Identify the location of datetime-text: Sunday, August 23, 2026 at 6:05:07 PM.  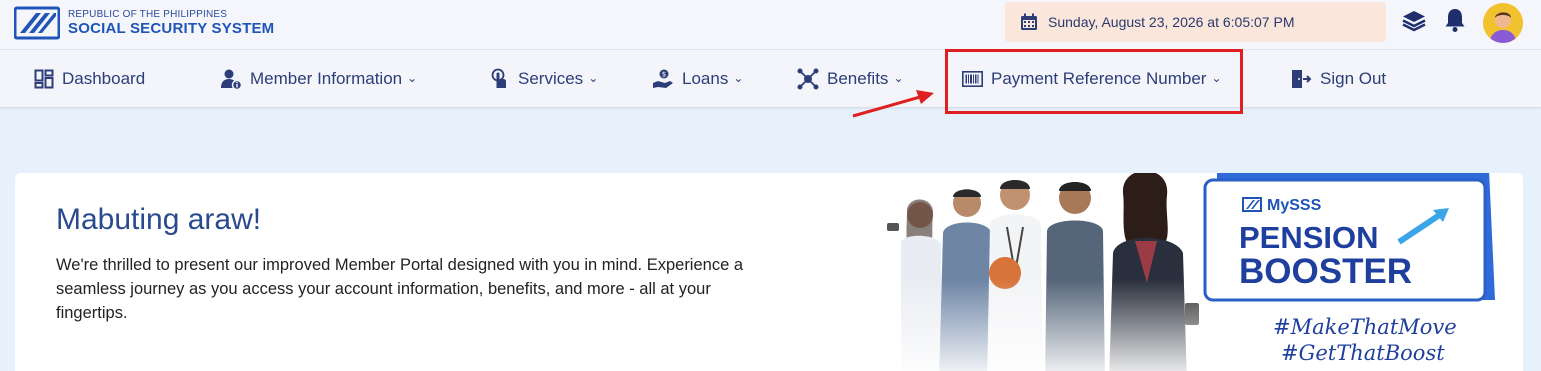
(1171, 22).